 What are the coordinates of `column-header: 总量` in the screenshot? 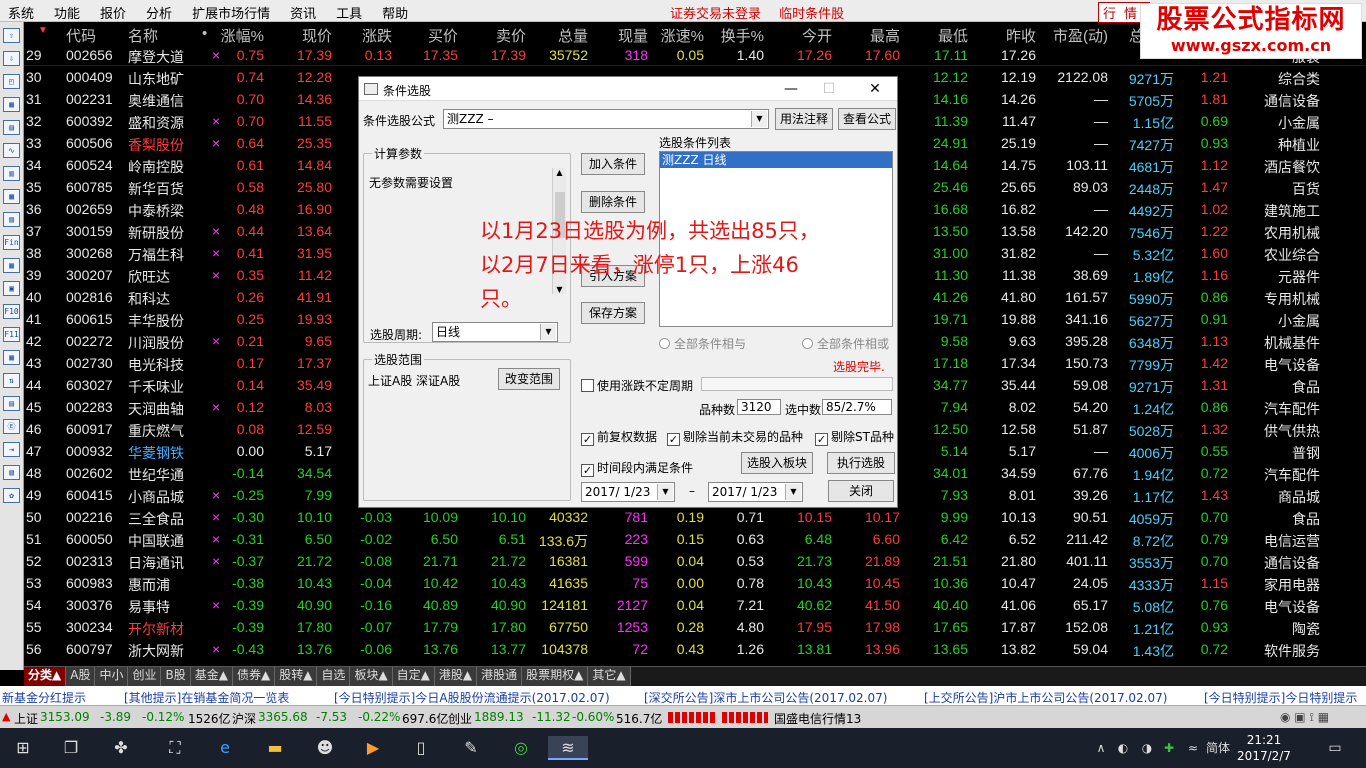 It's located at (558, 35).